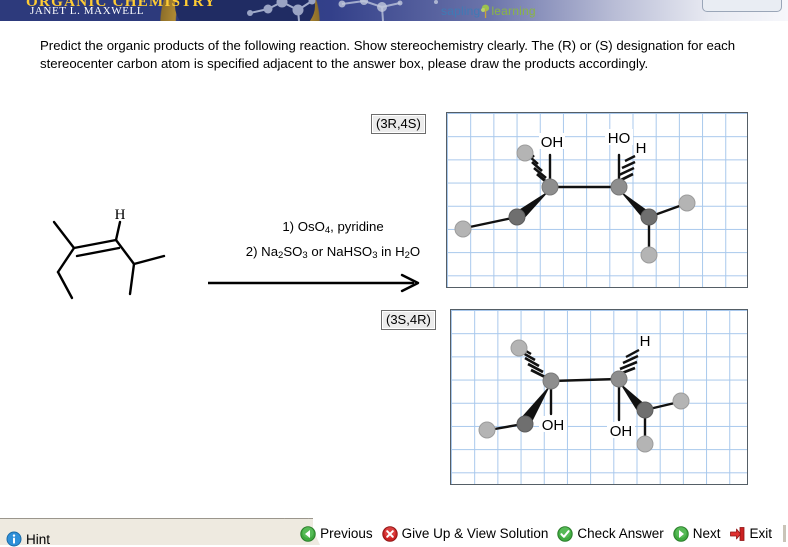 This screenshot has width=788, height=547. I want to click on next-button: Next, so click(697, 533).